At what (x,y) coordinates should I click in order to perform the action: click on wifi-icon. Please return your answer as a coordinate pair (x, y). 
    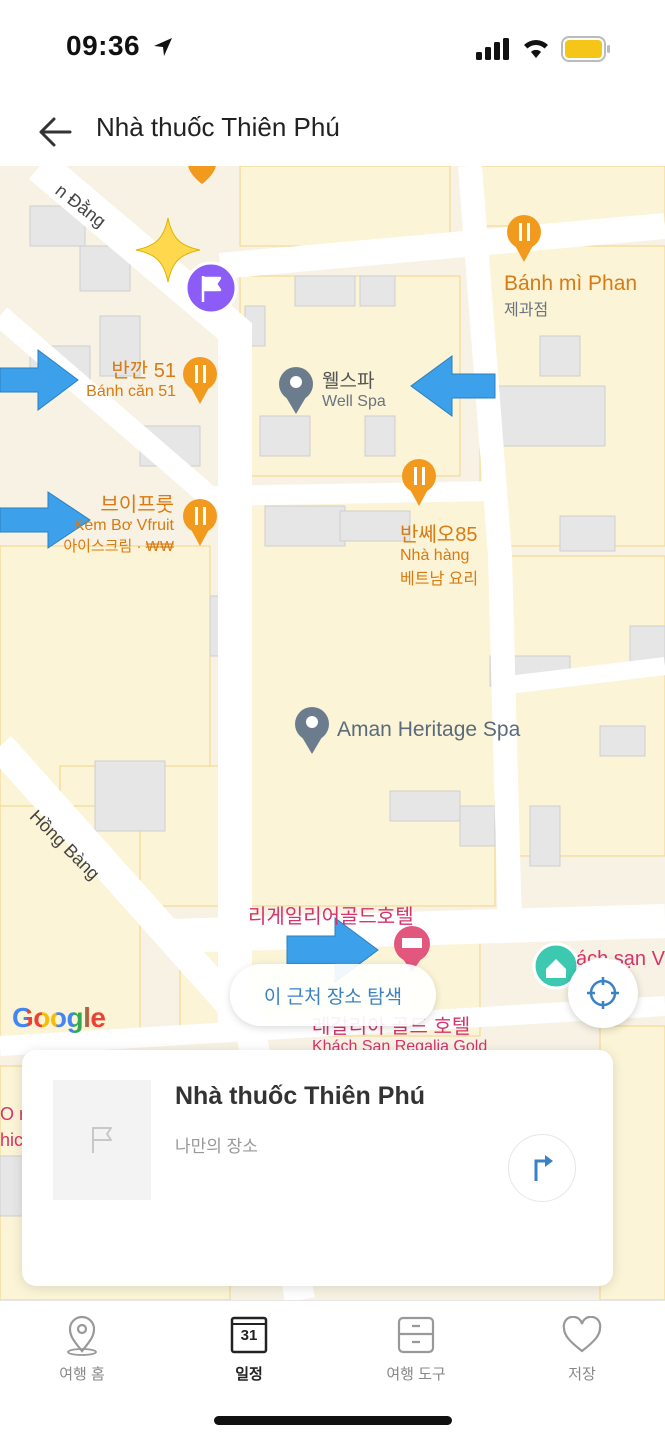
    Looking at the image, I should click on (536, 49).